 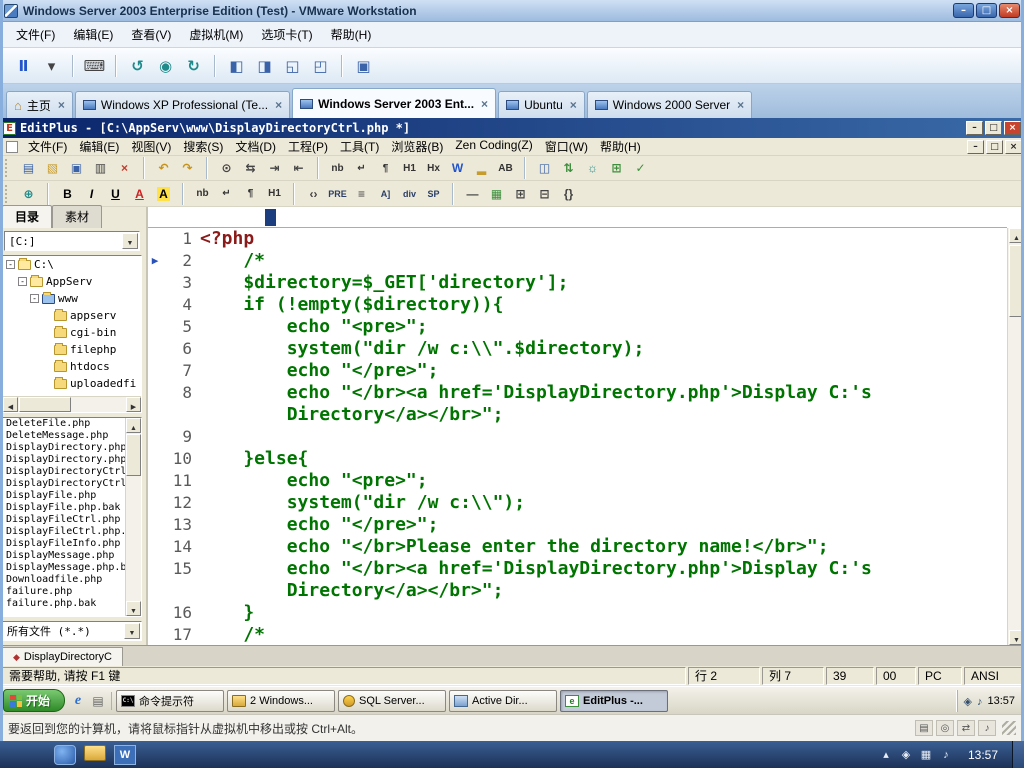 I want to click on html-toolbar-icon: W, so click(x=457, y=168).